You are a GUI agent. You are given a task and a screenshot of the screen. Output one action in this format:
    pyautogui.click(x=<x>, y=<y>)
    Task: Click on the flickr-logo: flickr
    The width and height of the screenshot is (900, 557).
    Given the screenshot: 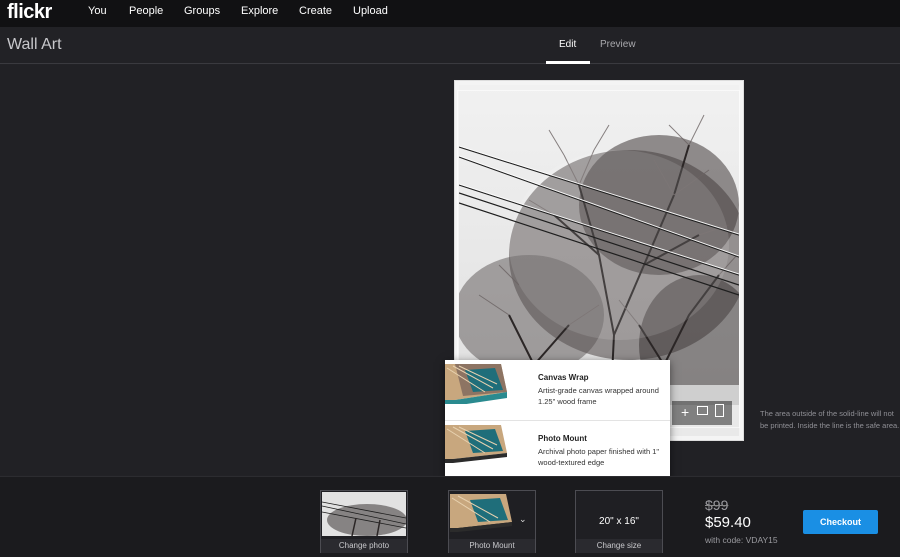 What is the action you would take?
    pyautogui.click(x=29, y=12)
    